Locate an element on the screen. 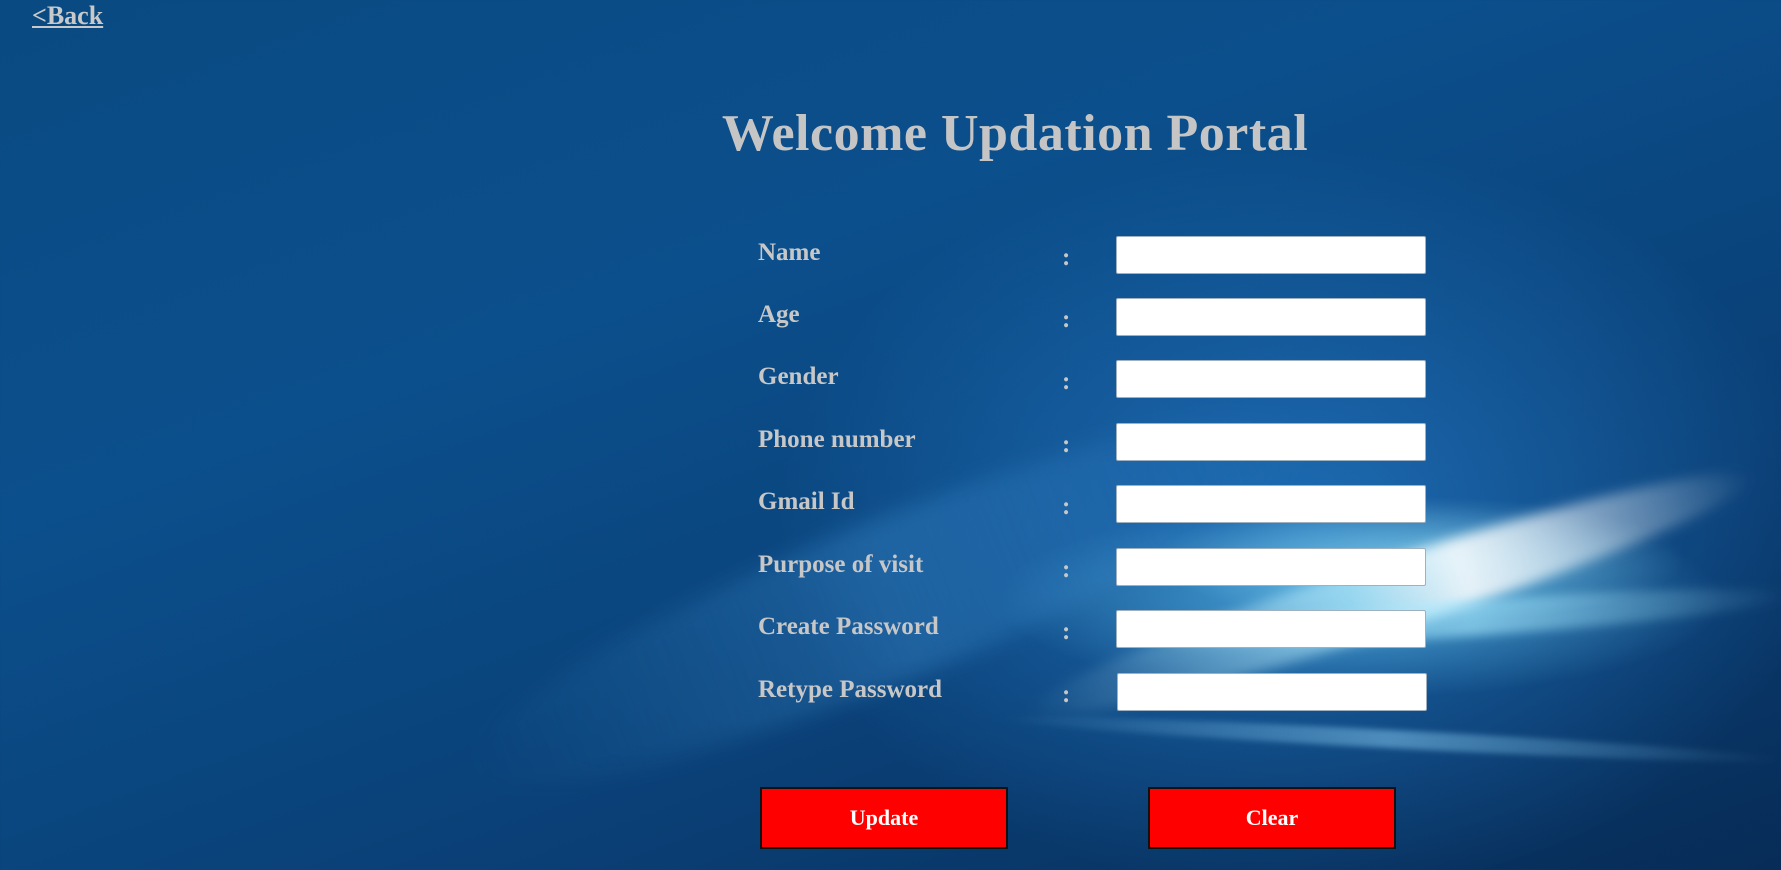 This screenshot has height=870, width=1781. create-password-label: Create Password is located at coordinates (848, 626).